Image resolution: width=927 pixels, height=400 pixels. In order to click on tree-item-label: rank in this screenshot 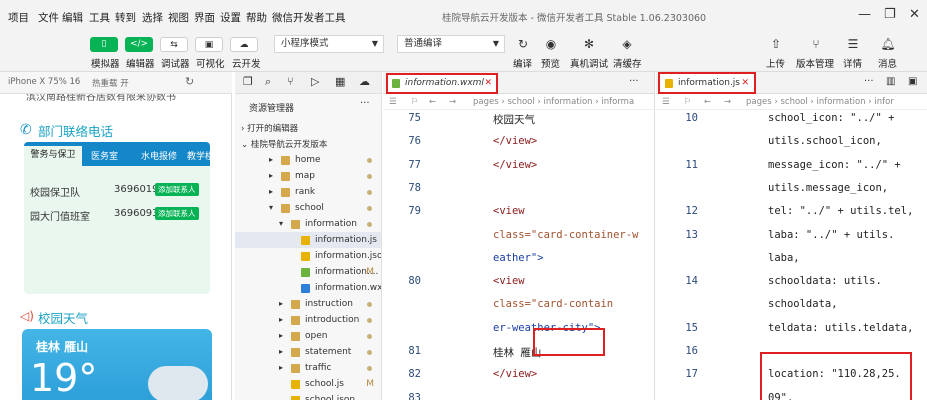, I will do `click(305, 192)`.